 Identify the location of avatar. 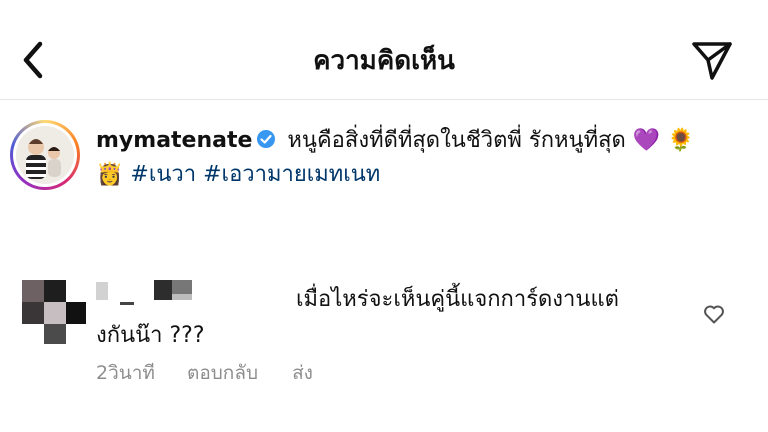
(45, 155).